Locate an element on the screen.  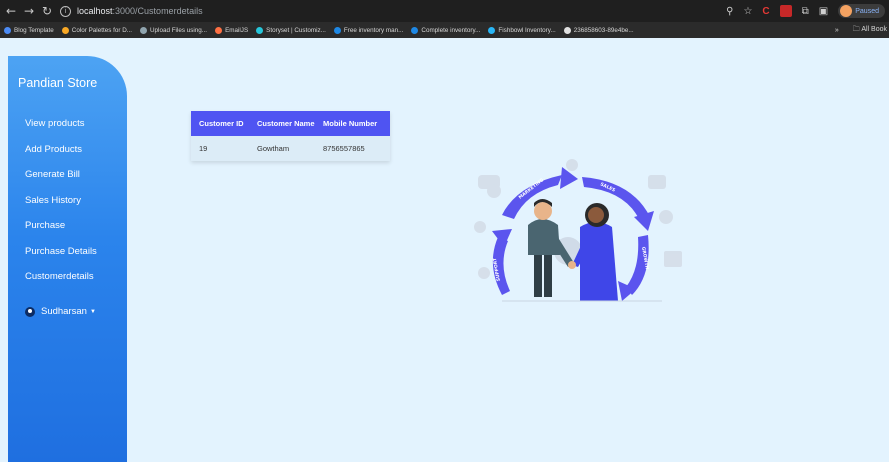
woman-figure is located at coordinates (595, 252).